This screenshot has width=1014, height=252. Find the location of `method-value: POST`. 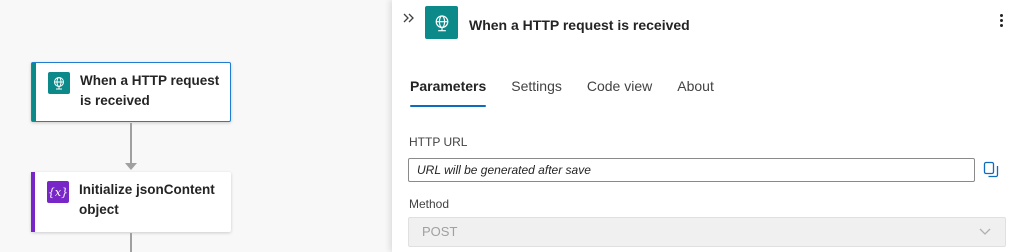

method-value: POST is located at coordinates (440, 231).